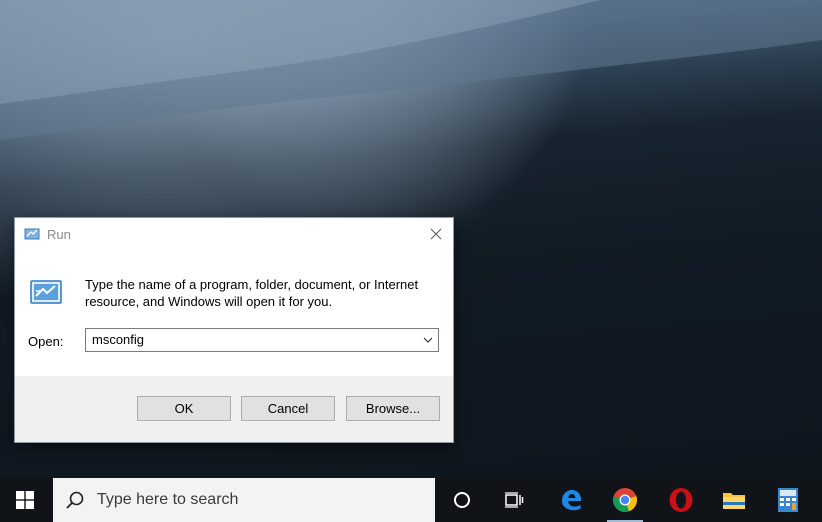 This screenshot has height=522, width=822. Describe the element at coordinates (234, 234) in the screenshot. I see `dialog-titlebar: Run` at that location.